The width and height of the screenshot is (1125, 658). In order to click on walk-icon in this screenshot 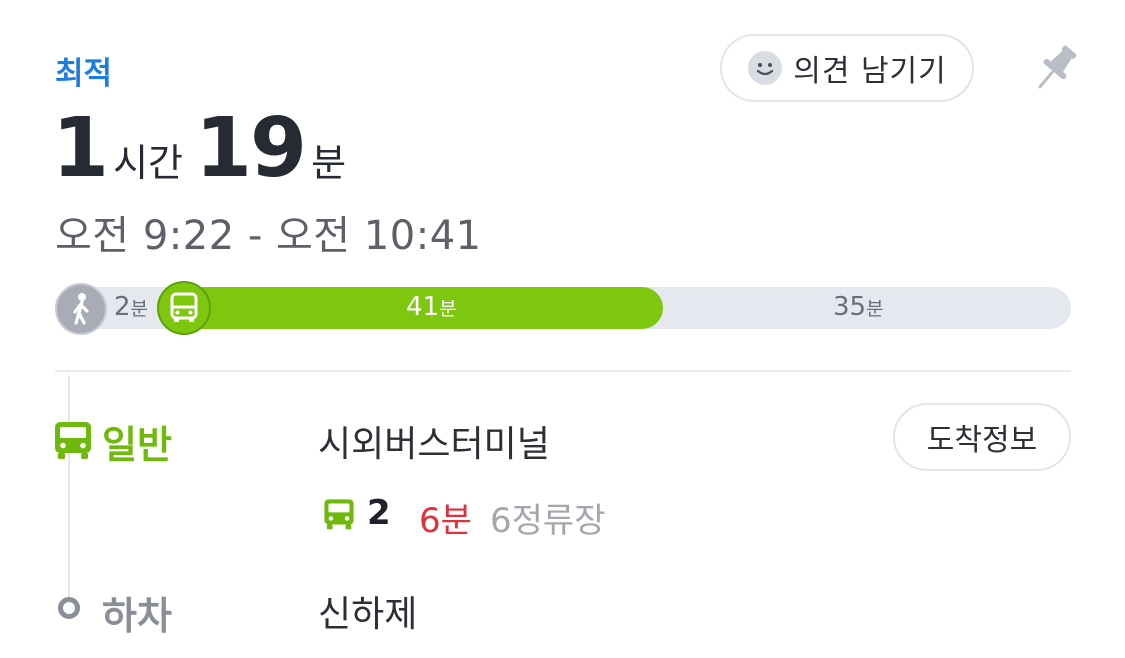, I will do `click(81, 309)`.